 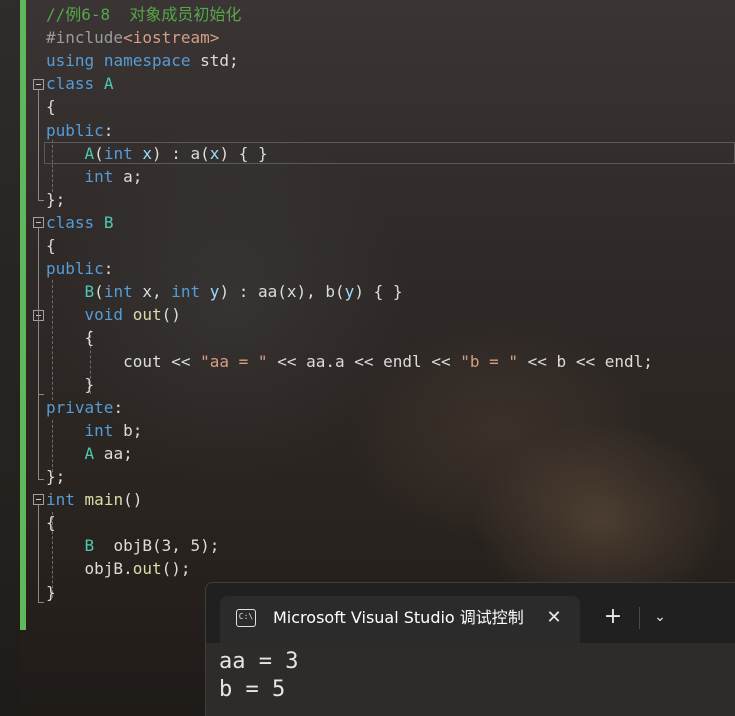 What do you see at coordinates (38, 222) in the screenshot?
I see `fold-class-b-icon` at bounding box center [38, 222].